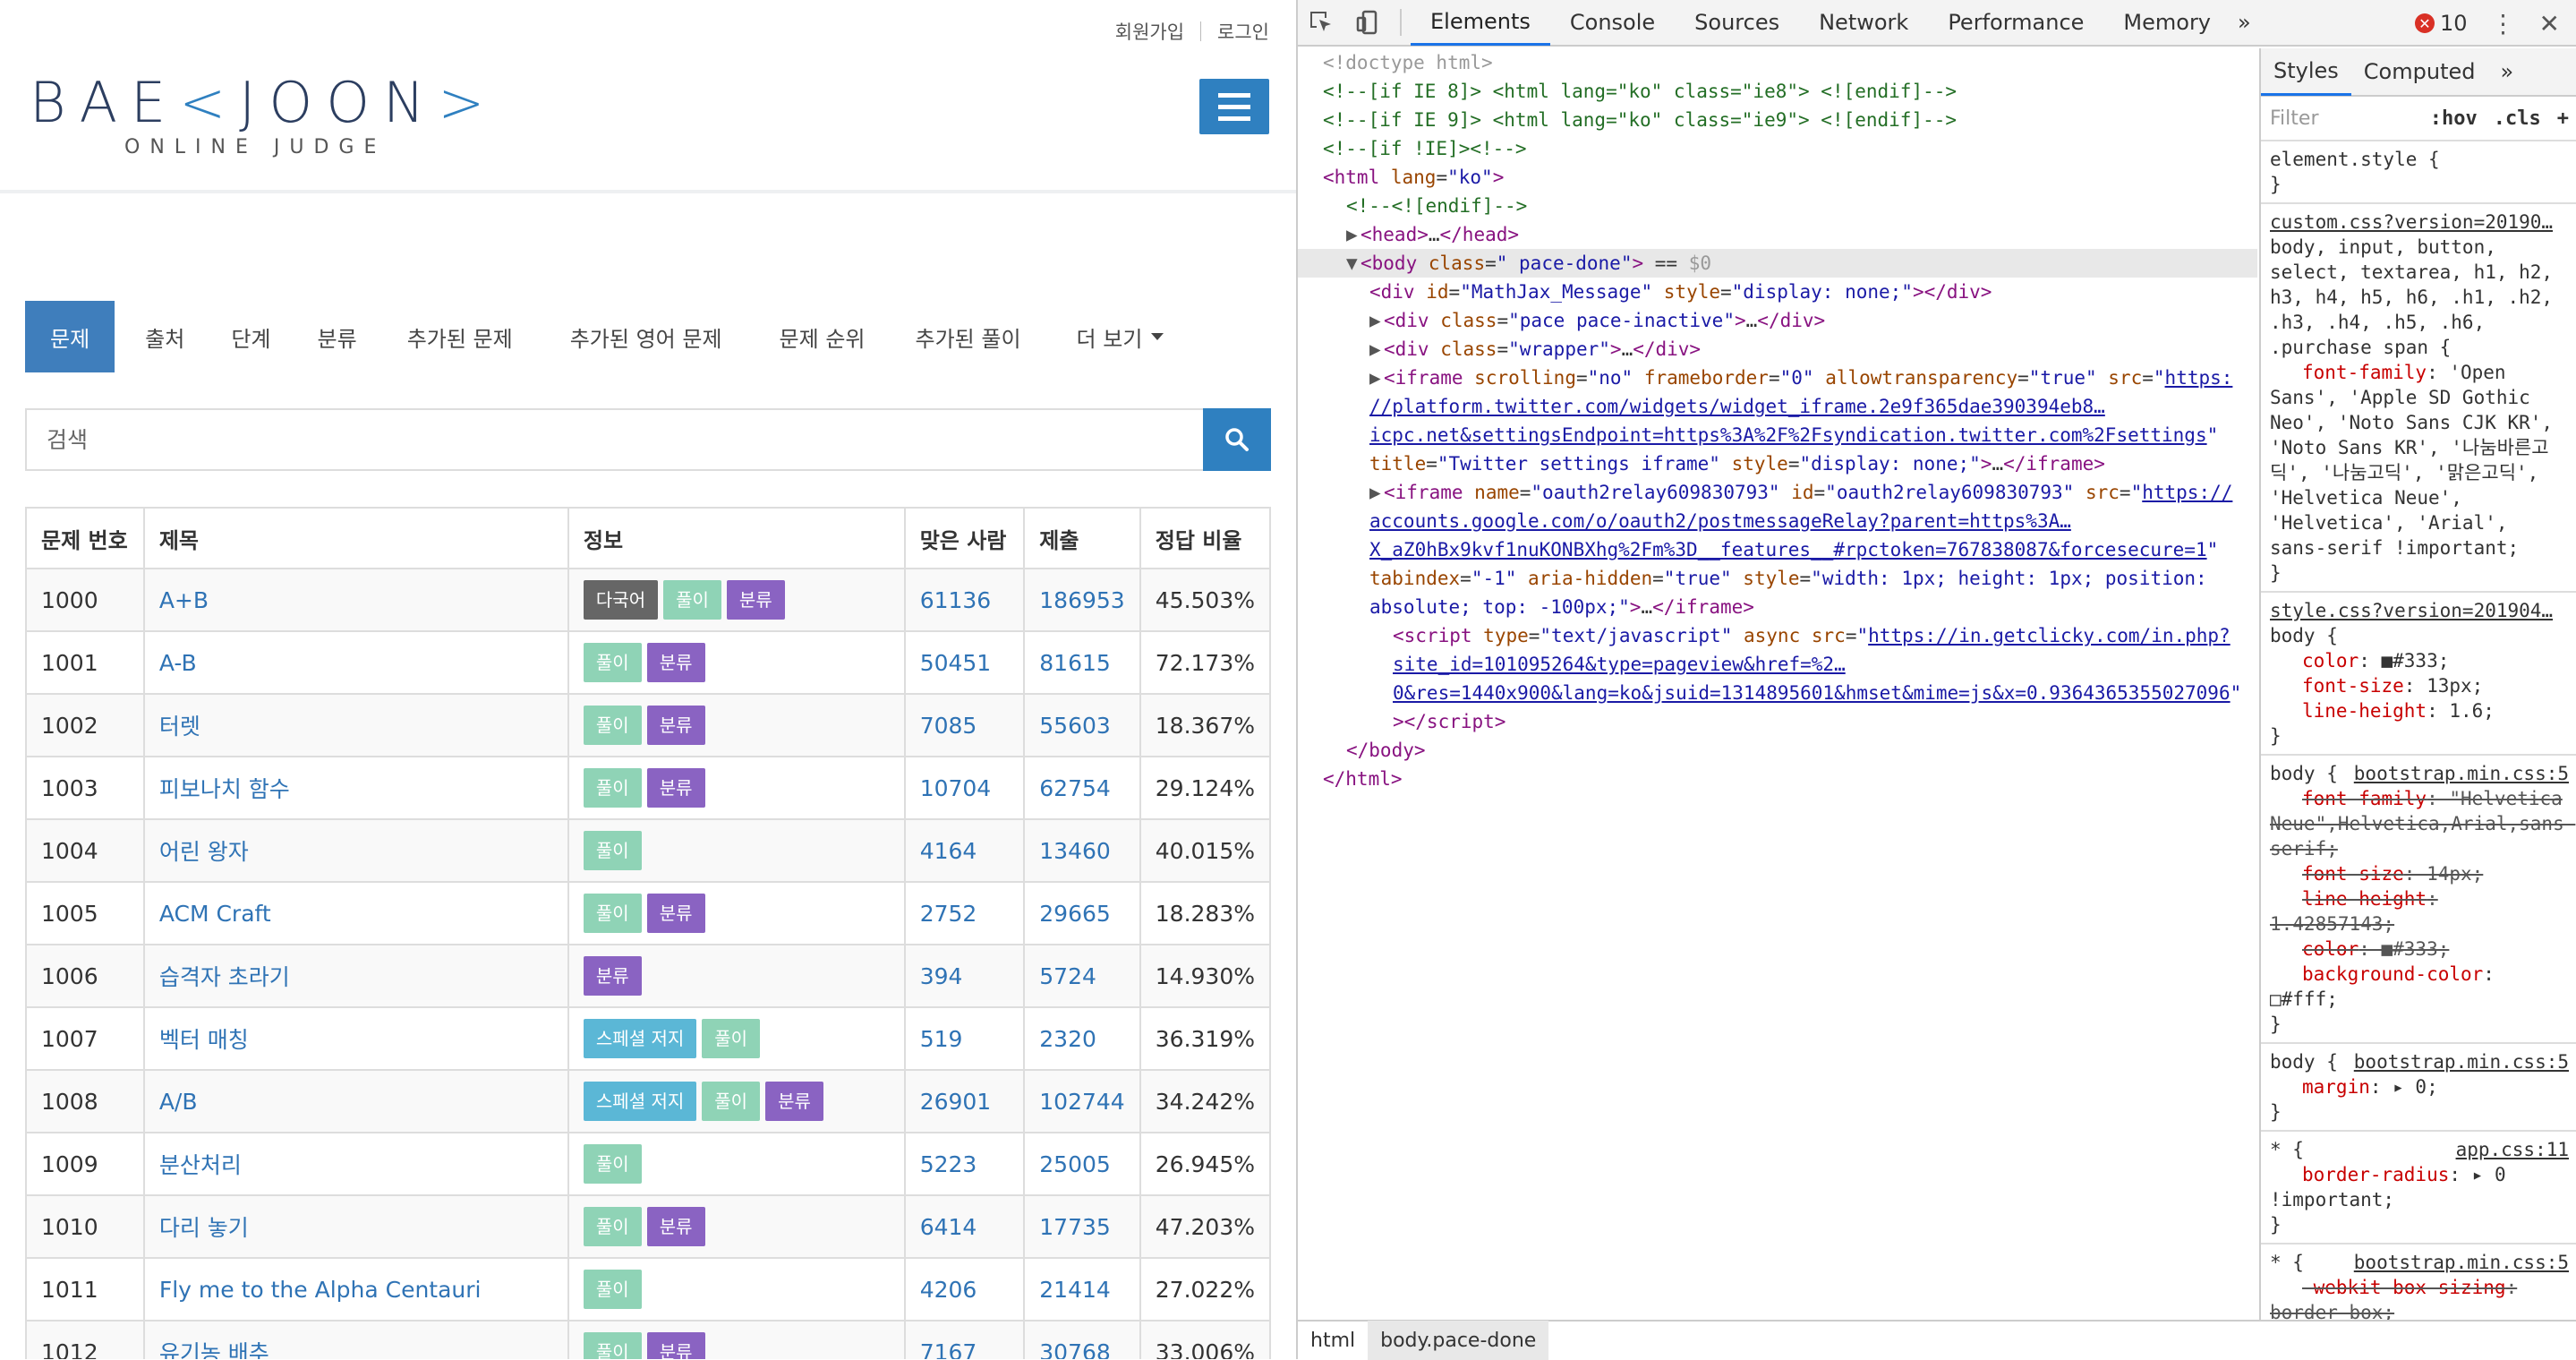  Describe the element at coordinates (1737, 23) in the screenshot. I see `tab-sources: Sources` at that location.